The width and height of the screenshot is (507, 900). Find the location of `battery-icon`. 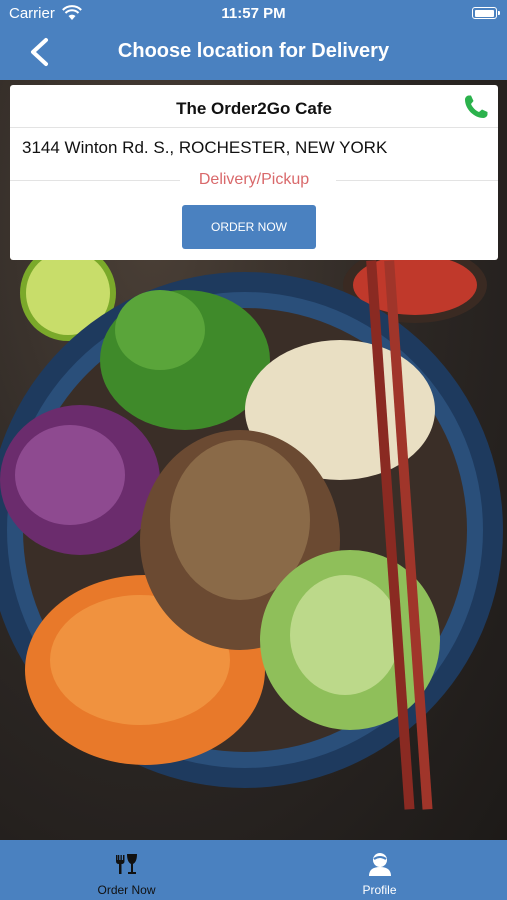

battery-icon is located at coordinates (486, 13).